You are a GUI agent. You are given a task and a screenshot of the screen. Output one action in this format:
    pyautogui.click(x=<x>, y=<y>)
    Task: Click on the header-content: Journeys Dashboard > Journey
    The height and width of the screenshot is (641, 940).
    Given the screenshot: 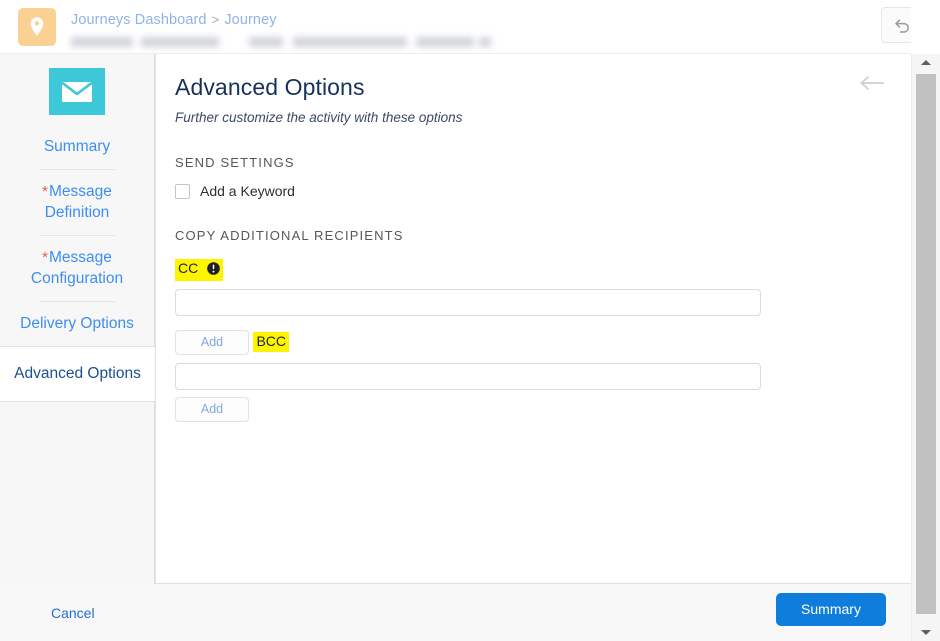 What is the action you would take?
    pyautogui.click(x=254, y=28)
    